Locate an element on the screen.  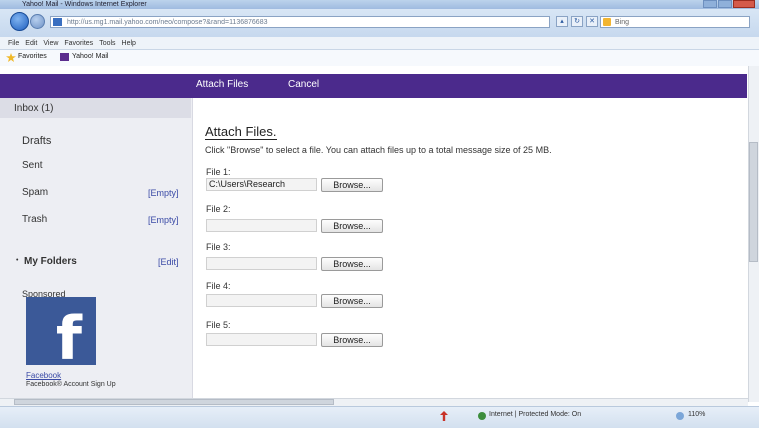
forward-button is located at coordinates (37, 21).